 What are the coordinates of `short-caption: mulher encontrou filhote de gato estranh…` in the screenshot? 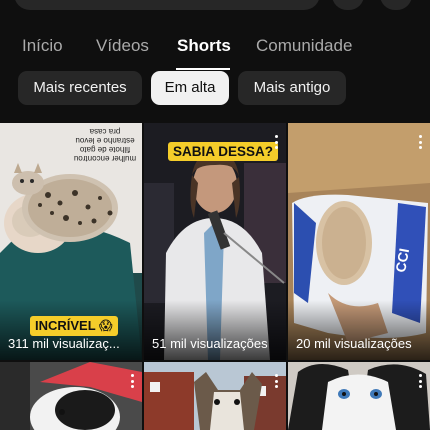 It's located at (105, 145).